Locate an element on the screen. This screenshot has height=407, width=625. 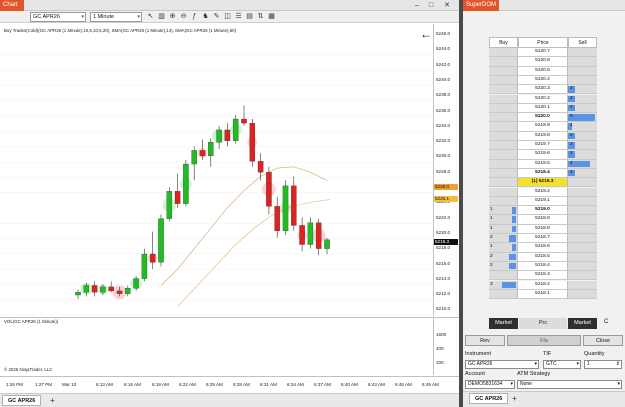
price-cell: 5219.9 is located at coordinates (543, 127).